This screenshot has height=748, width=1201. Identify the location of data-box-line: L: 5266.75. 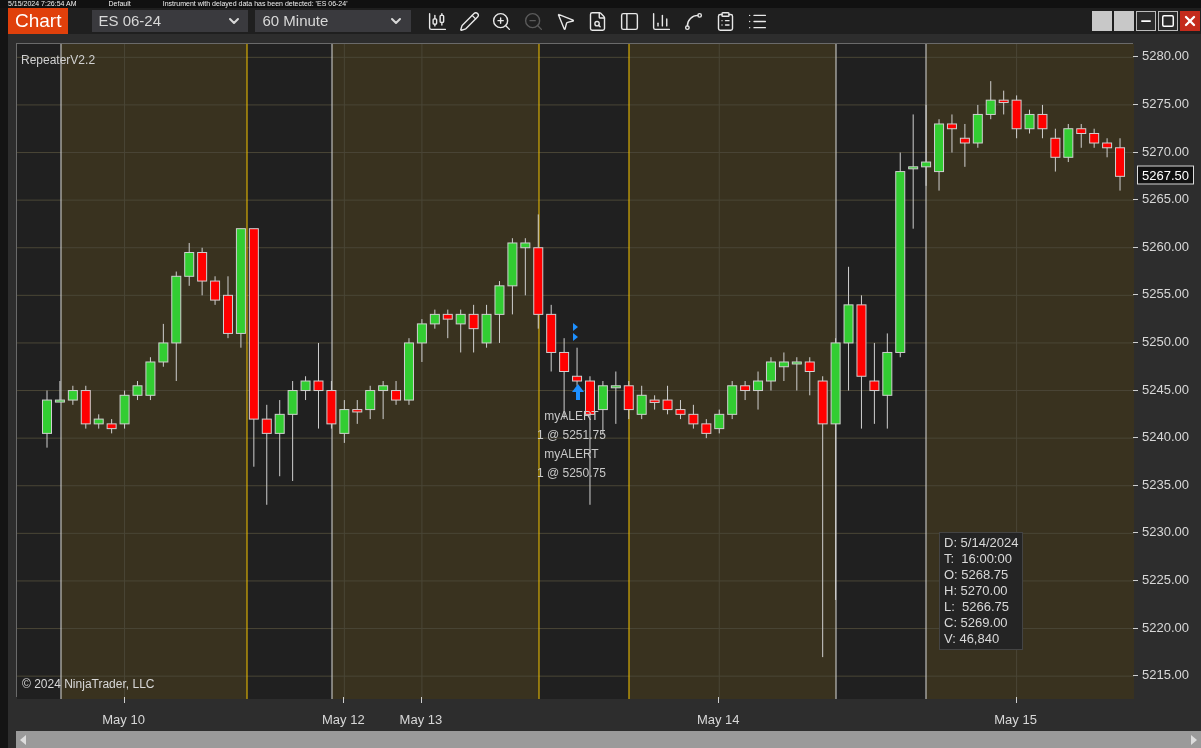
(977, 607).